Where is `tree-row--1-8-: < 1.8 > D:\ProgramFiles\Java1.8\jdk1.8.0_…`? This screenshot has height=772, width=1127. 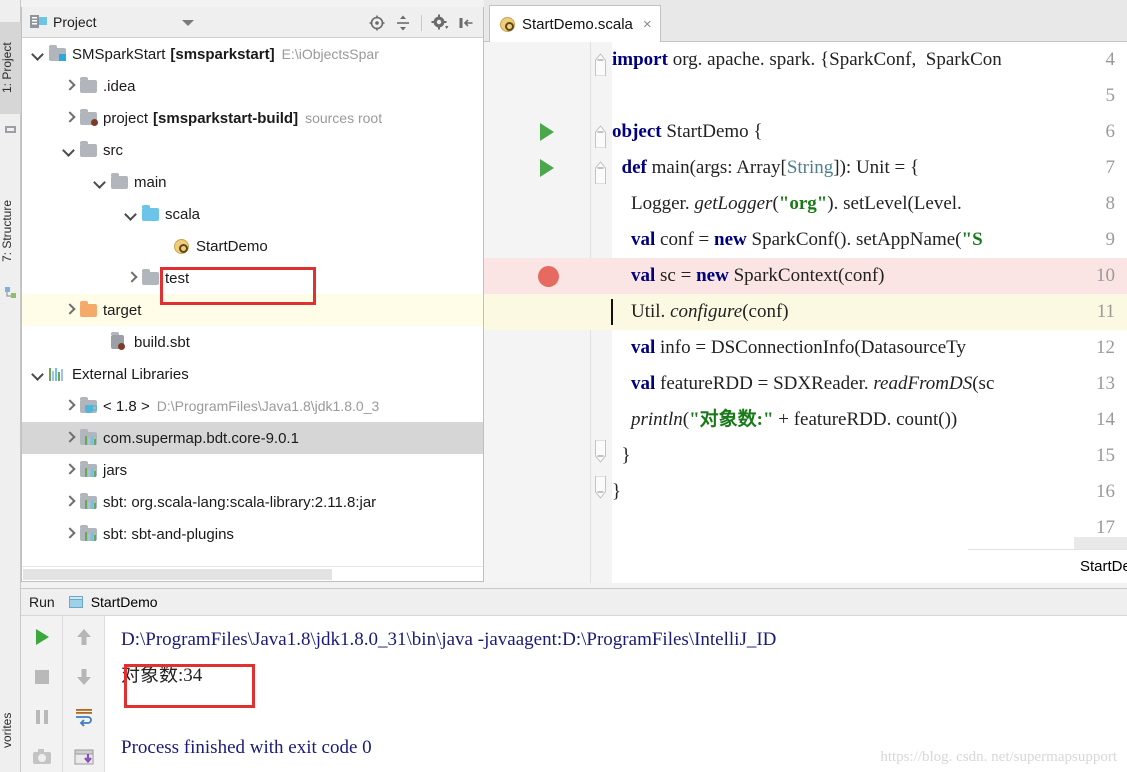
tree-row--1-8-: < 1.8 > D:\ProgramFiles\Java1.8\jdk1.8.0_… is located at coordinates (252, 406).